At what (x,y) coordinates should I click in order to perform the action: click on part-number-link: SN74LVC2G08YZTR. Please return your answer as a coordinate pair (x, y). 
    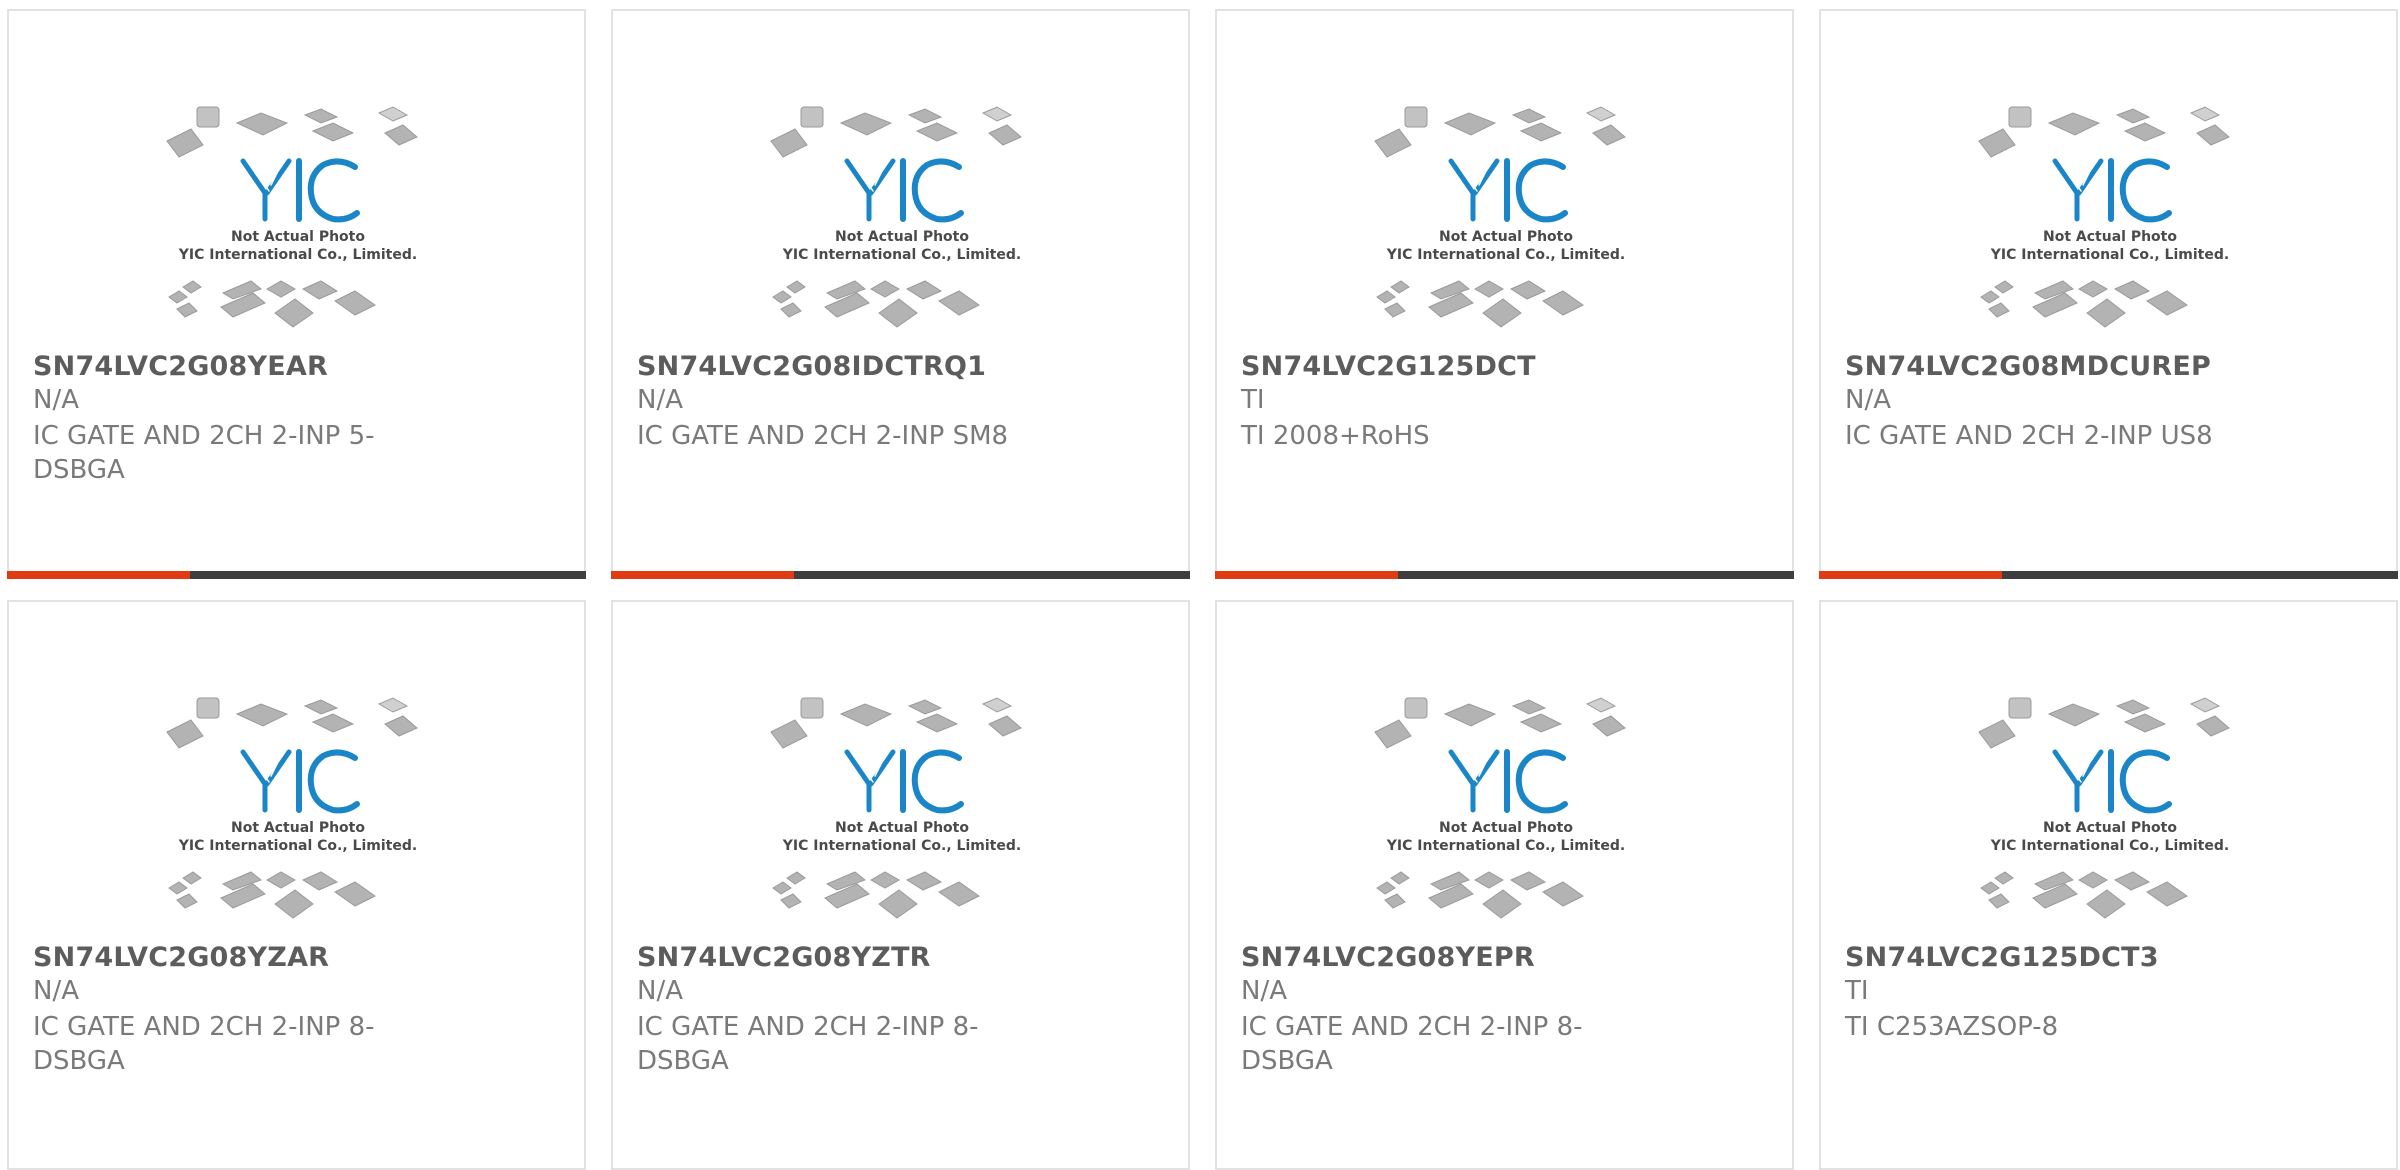
    Looking at the image, I should click on (784, 957).